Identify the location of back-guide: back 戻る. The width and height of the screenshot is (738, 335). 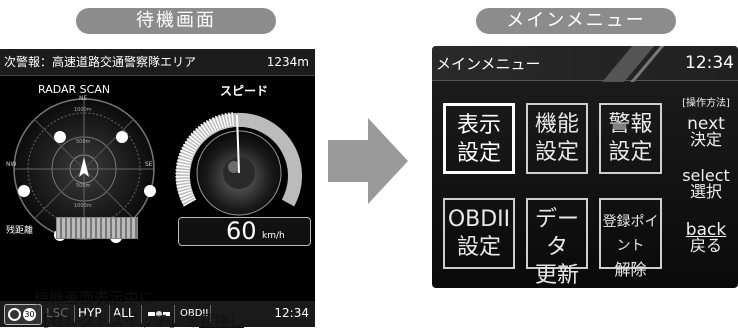
(706, 238).